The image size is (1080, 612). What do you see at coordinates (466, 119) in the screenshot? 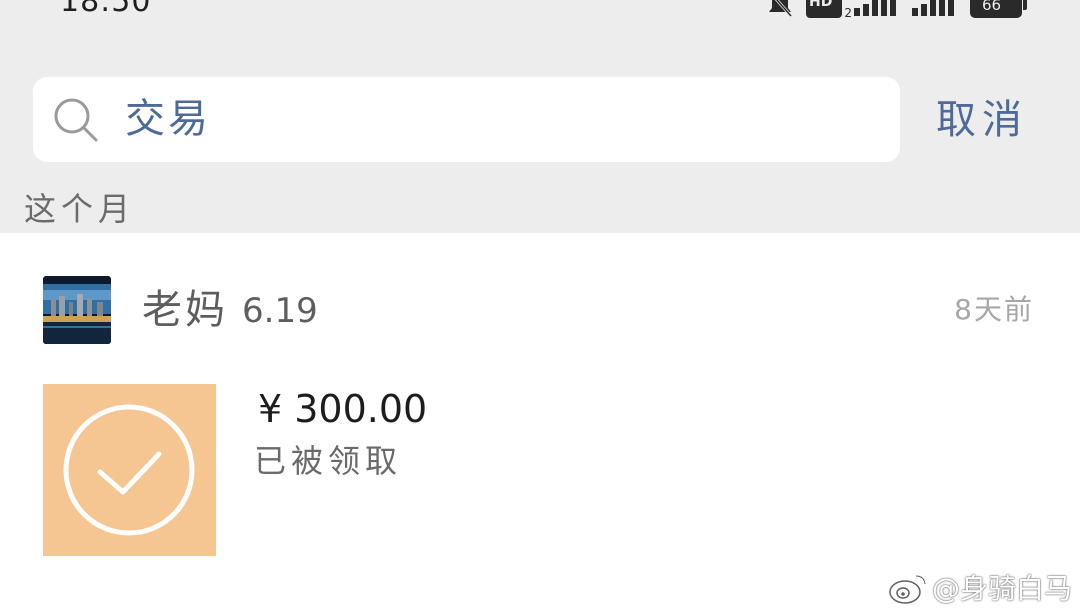
I see `search-input: 交易` at bounding box center [466, 119].